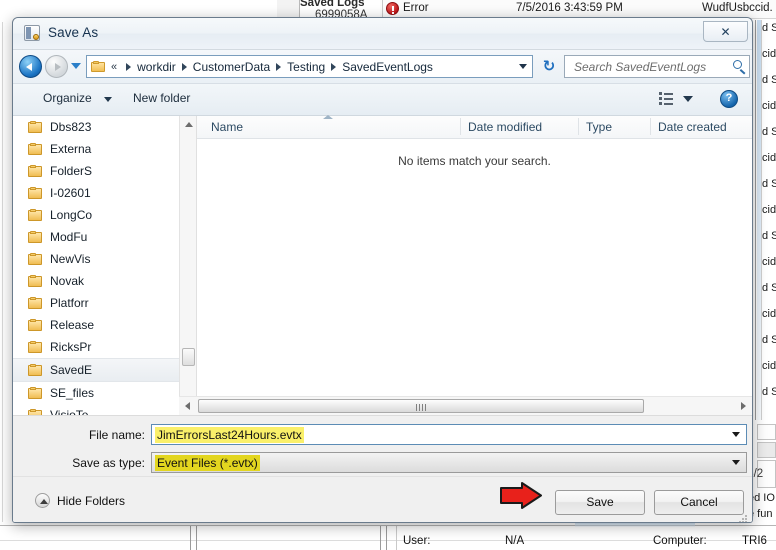  What do you see at coordinates (70, 193) in the screenshot?
I see `navpane-folder-label: I-02601` at bounding box center [70, 193].